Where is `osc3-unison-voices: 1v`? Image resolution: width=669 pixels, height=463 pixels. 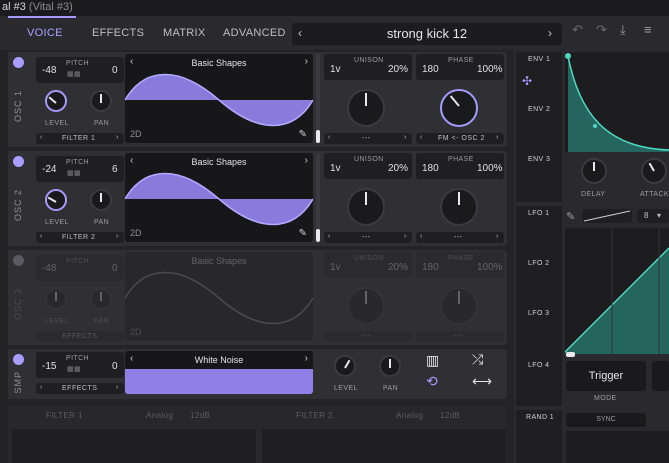
osc3-unison-voices: 1v is located at coordinates (335, 267).